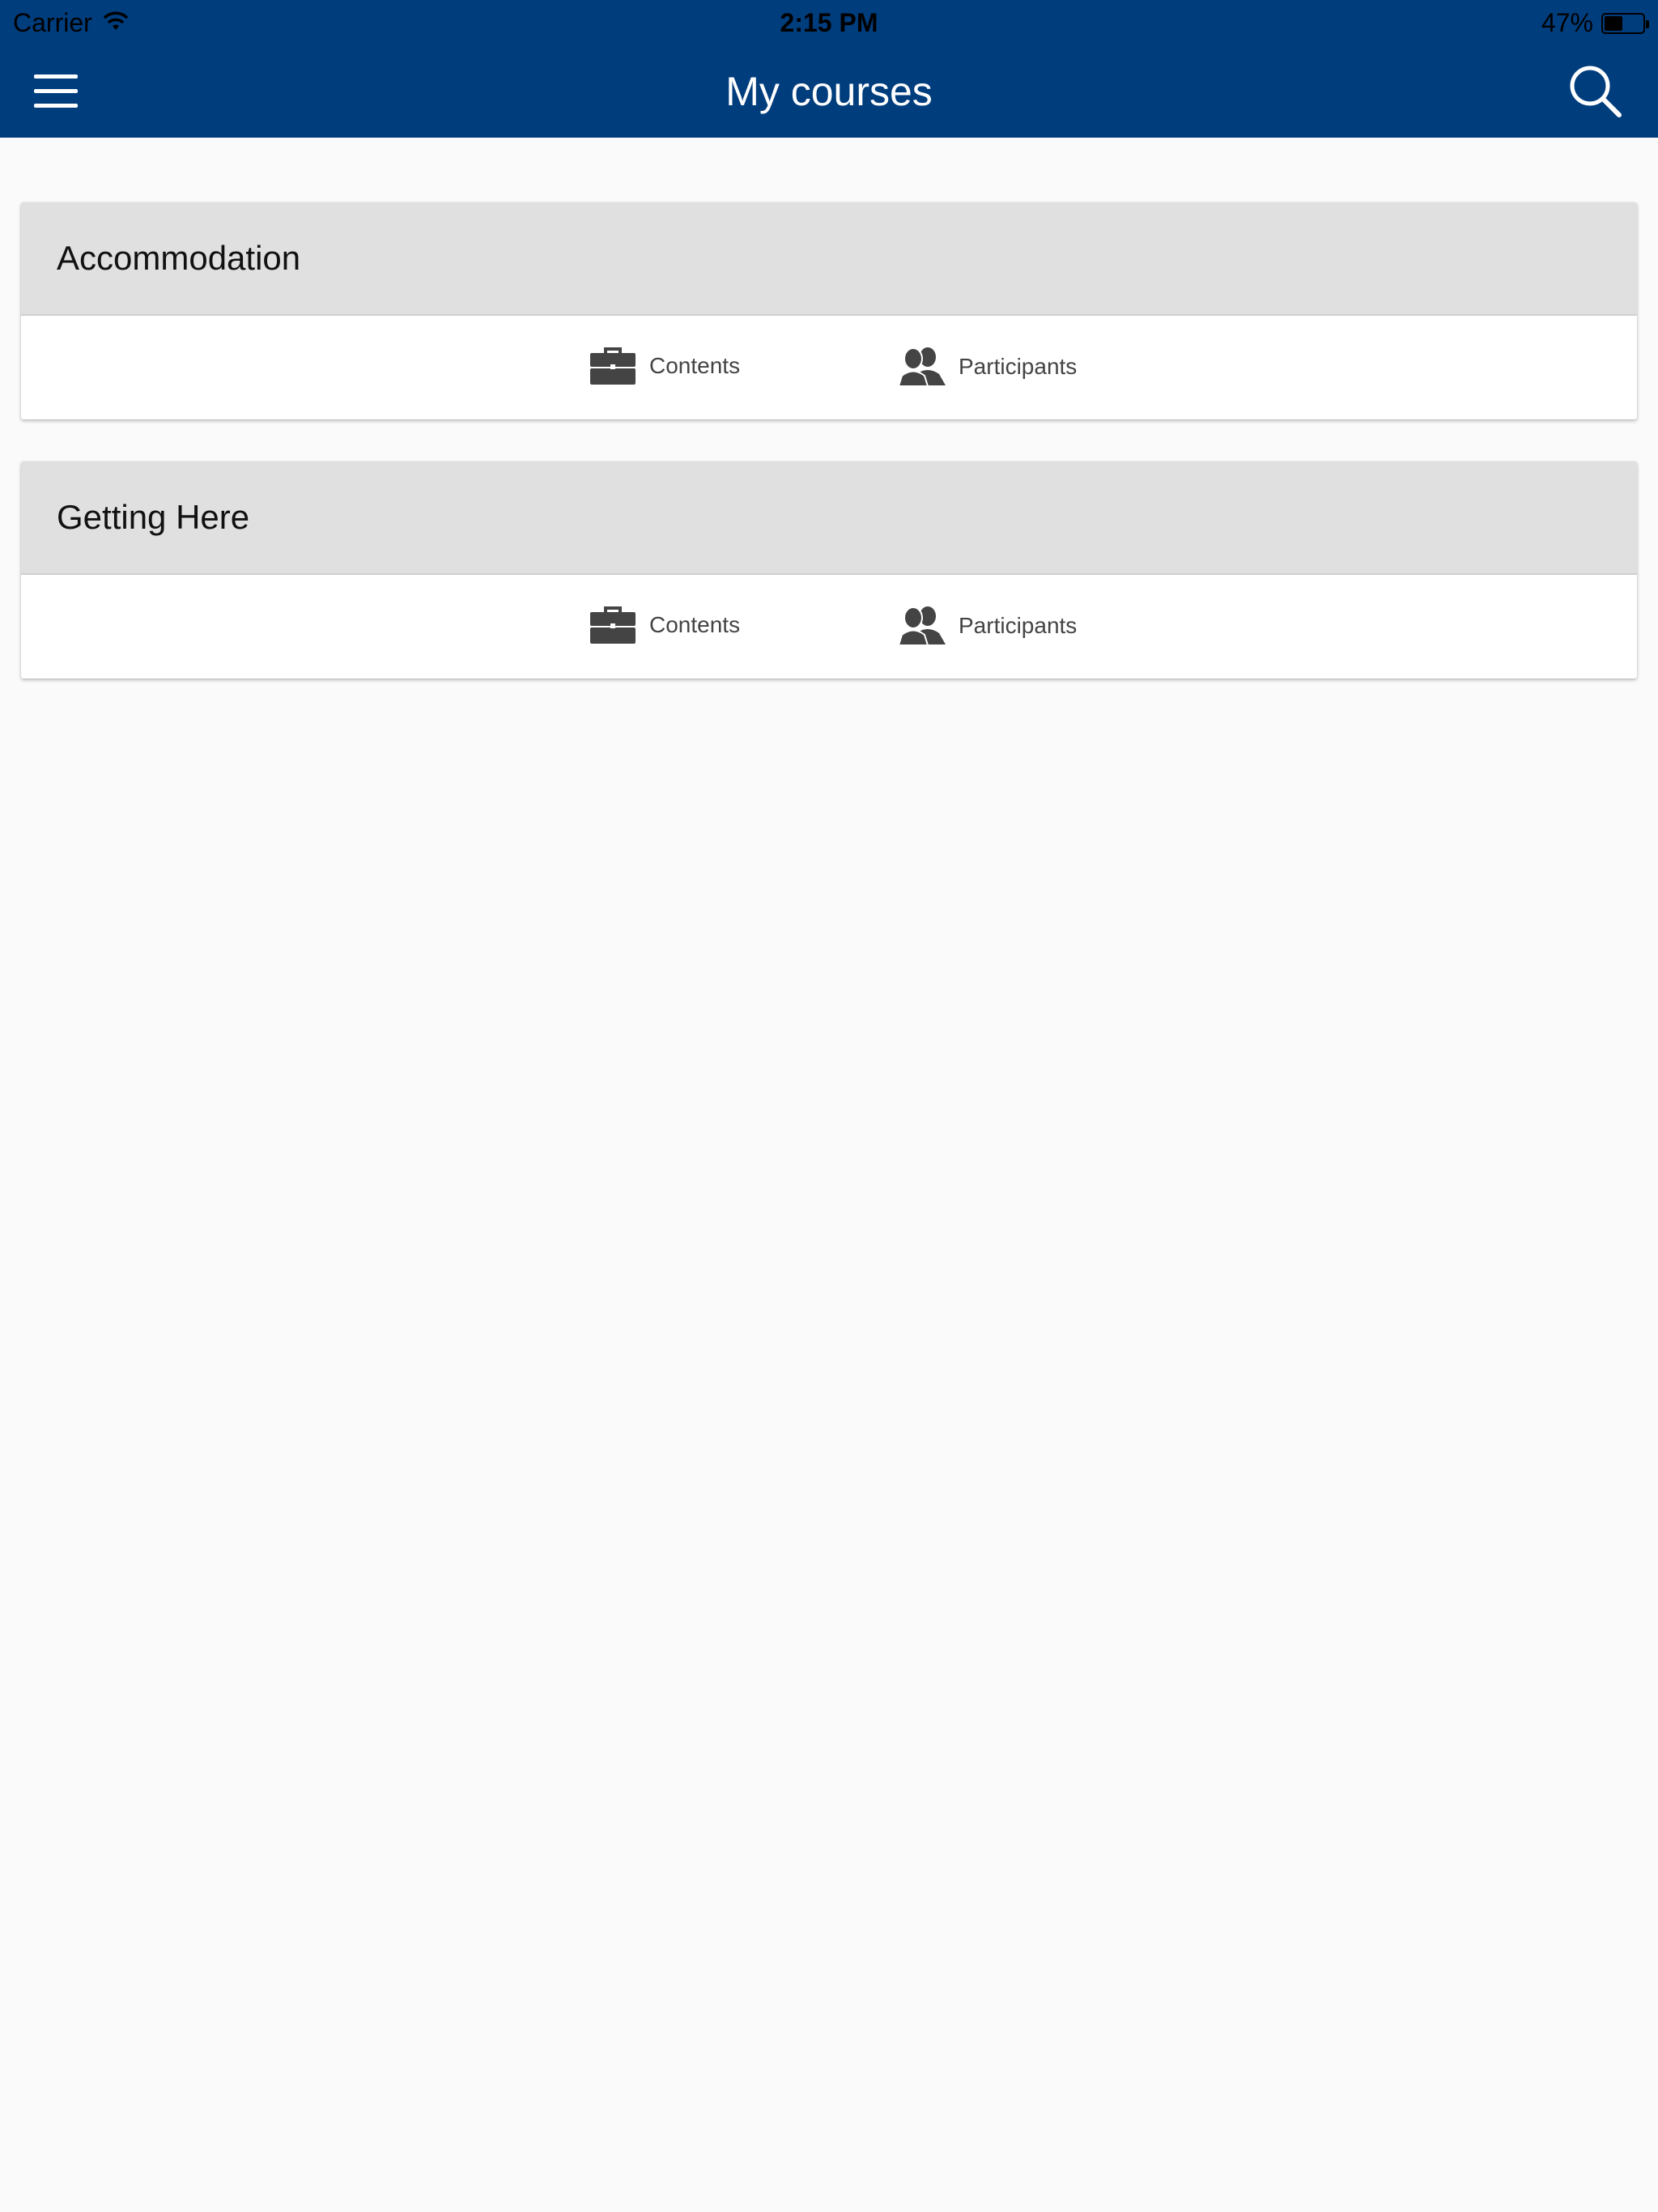 This screenshot has height=2212, width=1658. I want to click on course-header: Getting Here, so click(829, 518).